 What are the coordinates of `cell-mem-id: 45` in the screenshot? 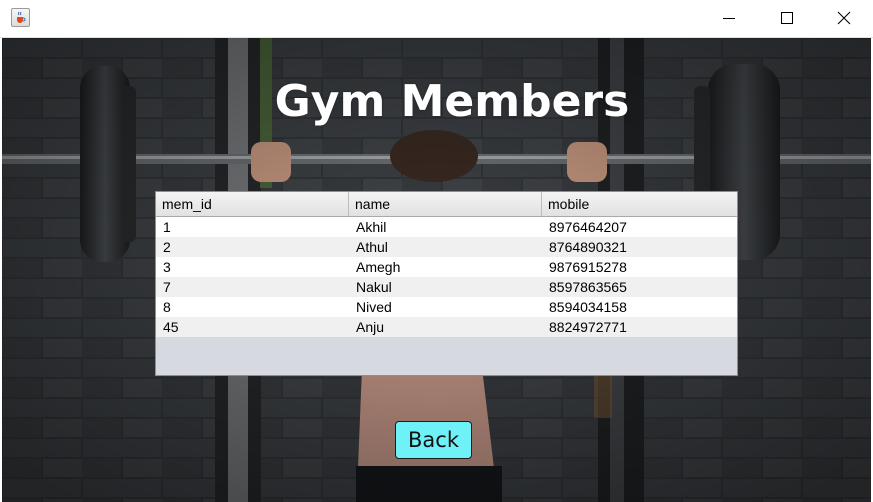 It's located at (252, 327).